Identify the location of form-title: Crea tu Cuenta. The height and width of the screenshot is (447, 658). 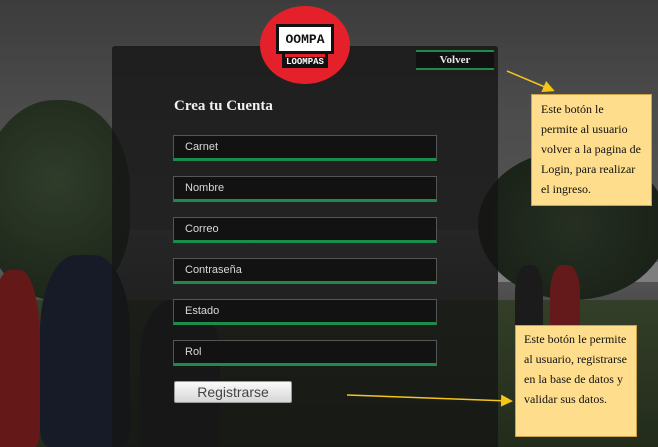
(223, 106).